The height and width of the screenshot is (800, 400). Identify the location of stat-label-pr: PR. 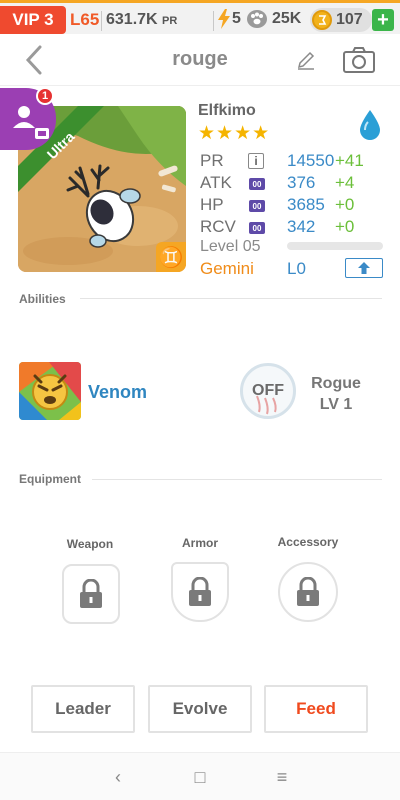
(212, 160).